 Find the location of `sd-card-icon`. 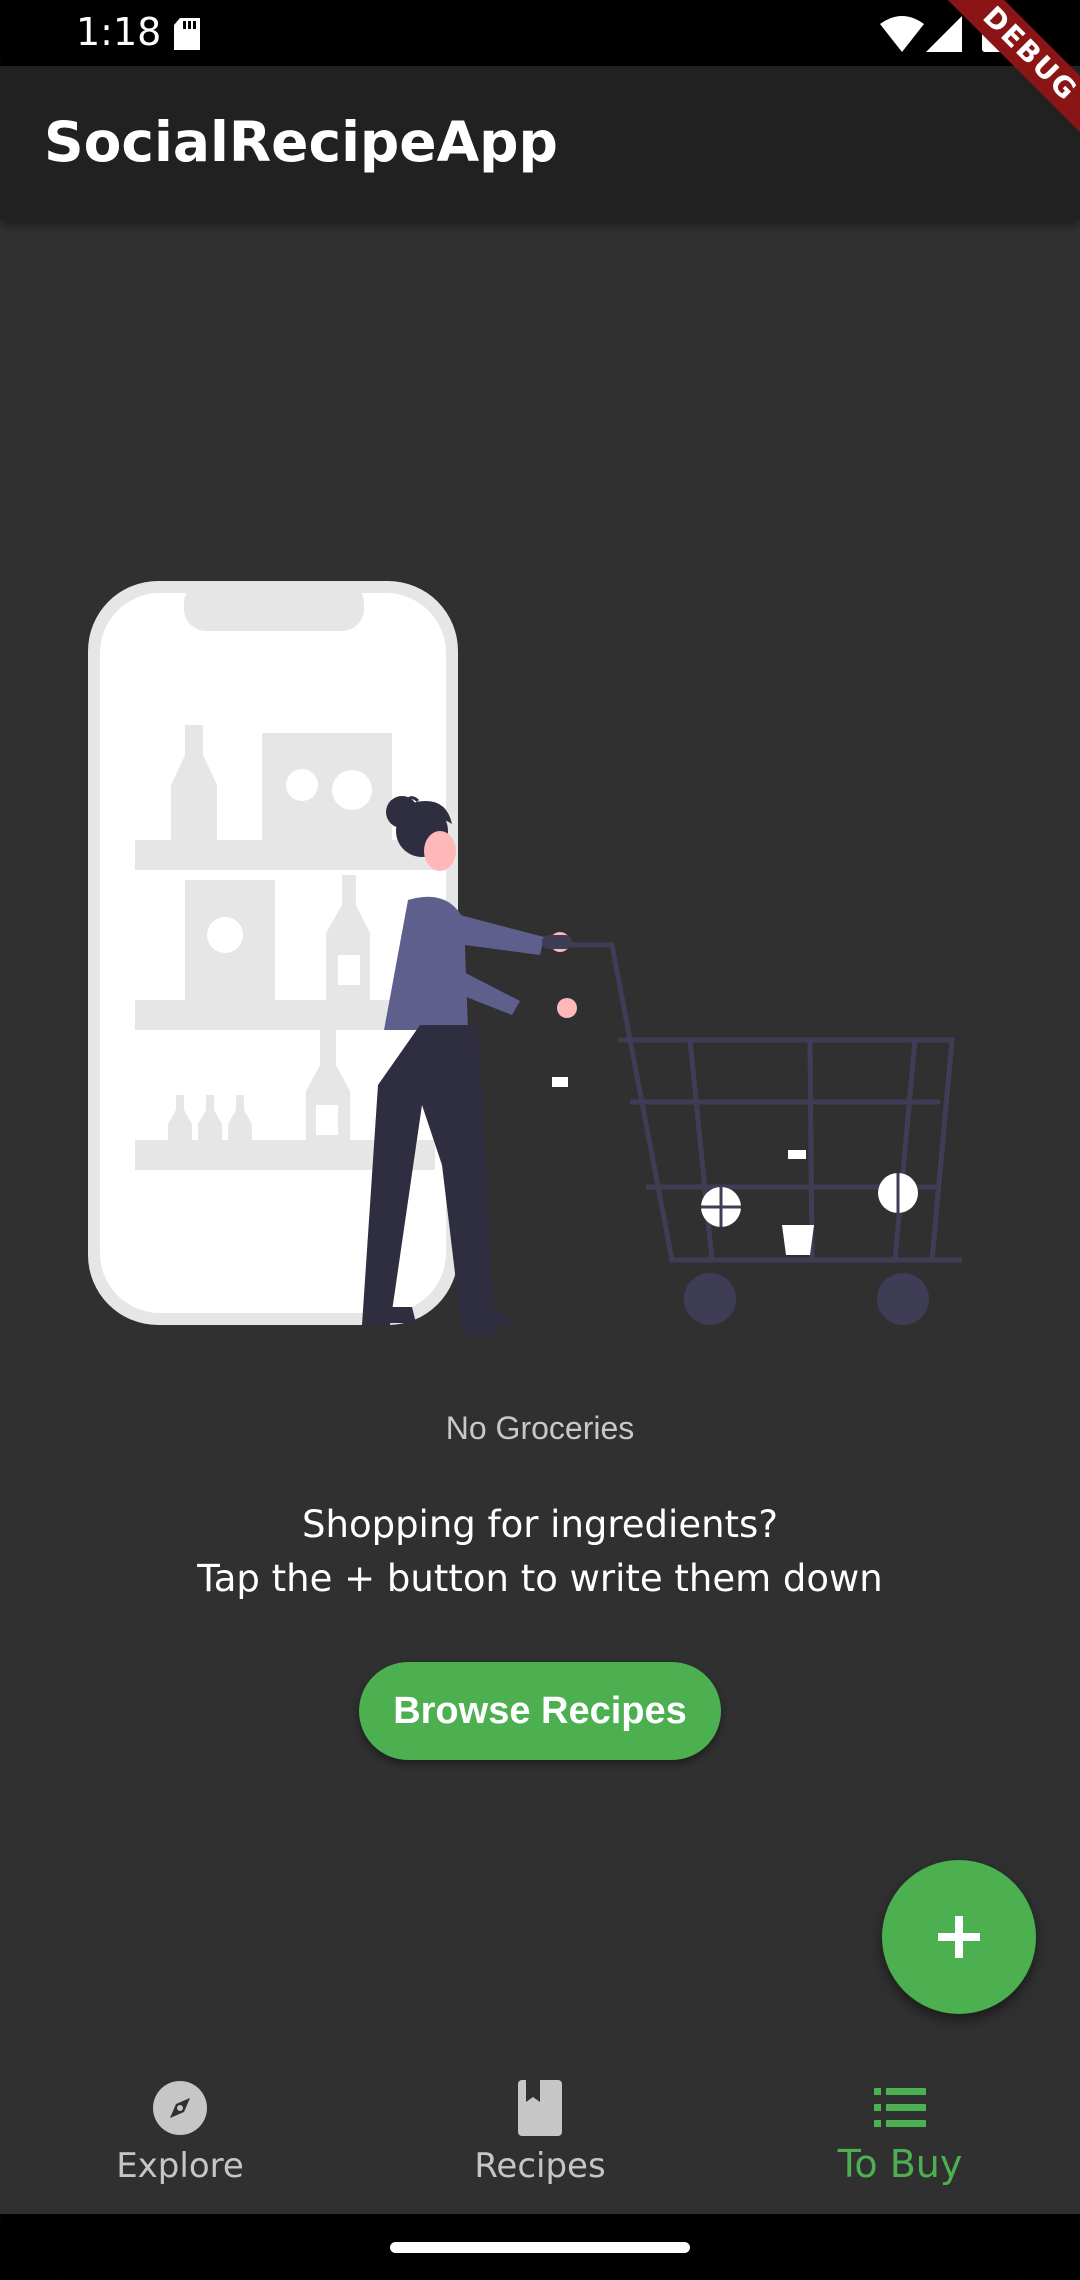

sd-card-icon is located at coordinates (187, 34).